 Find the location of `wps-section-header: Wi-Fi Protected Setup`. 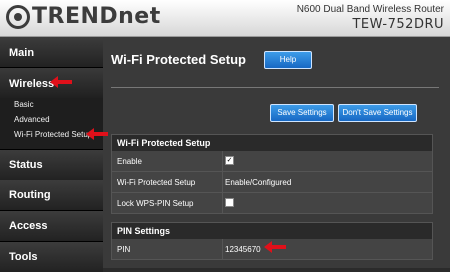

wps-section-header: Wi-Fi Protected Setup is located at coordinates (272, 143).